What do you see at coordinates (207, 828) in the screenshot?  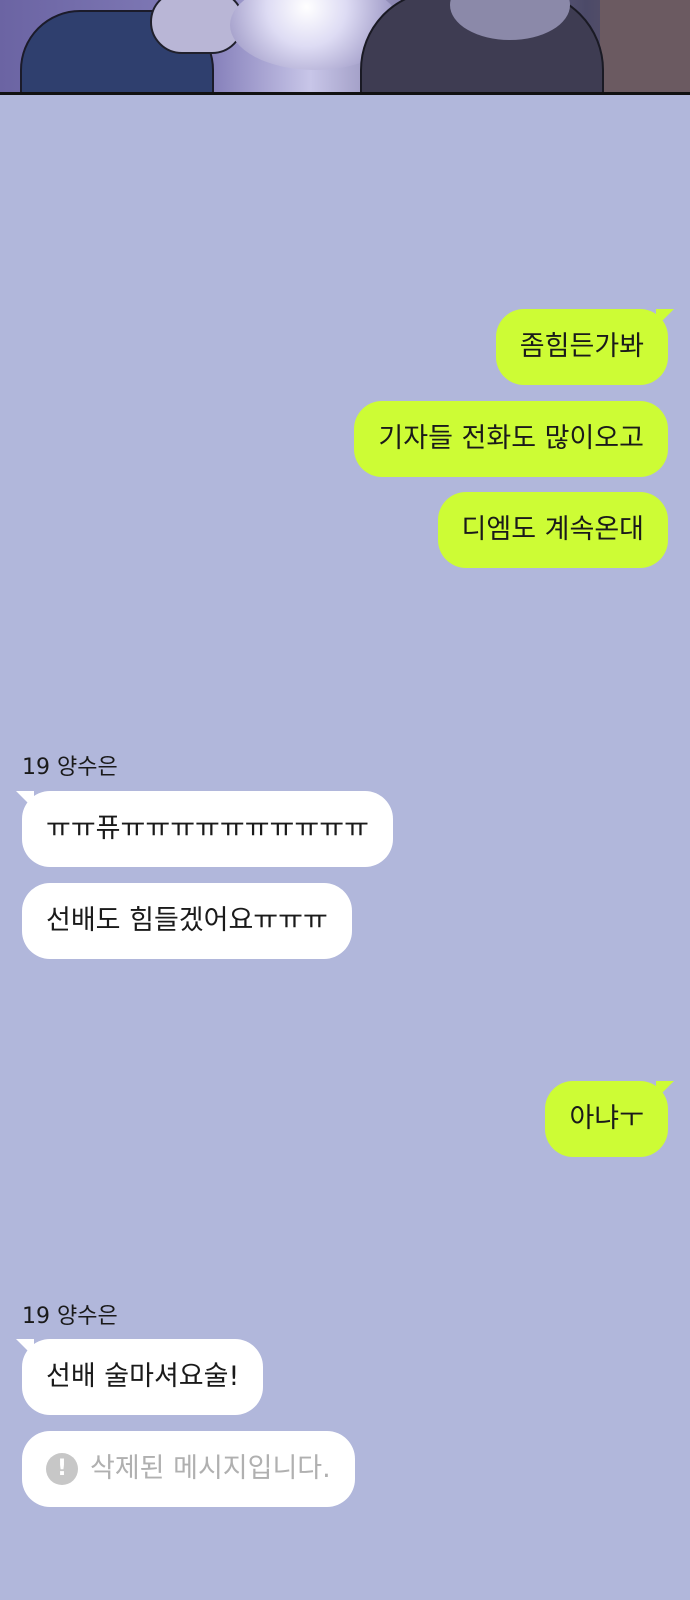 I see `message-text: ㅠㅠ퓨ㅠㅠㅠㅠㅠㅠㅠㅠㅠㅠ` at bounding box center [207, 828].